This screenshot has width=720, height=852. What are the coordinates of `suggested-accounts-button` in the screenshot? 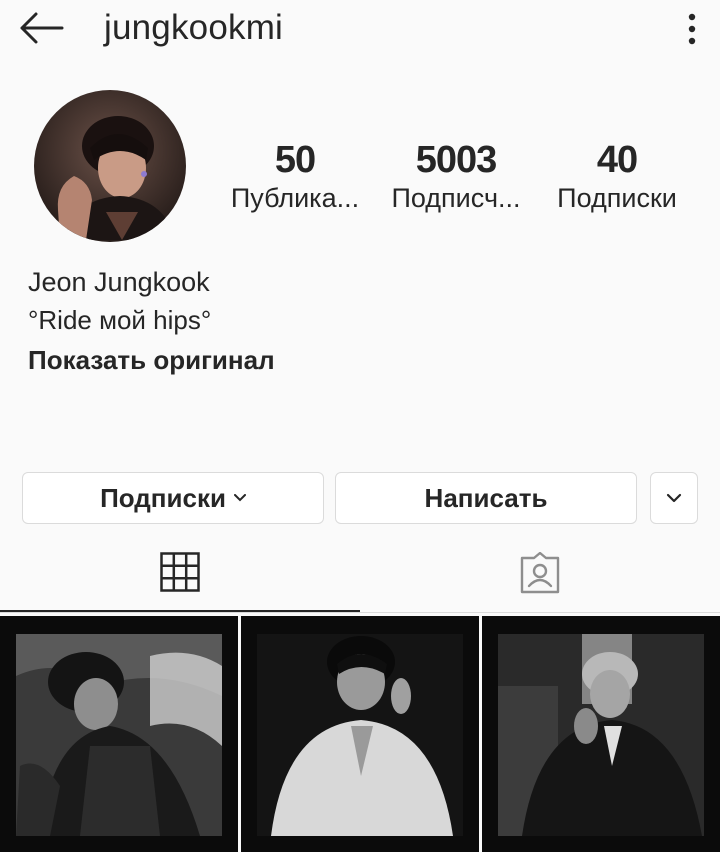 It's located at (674, 498).